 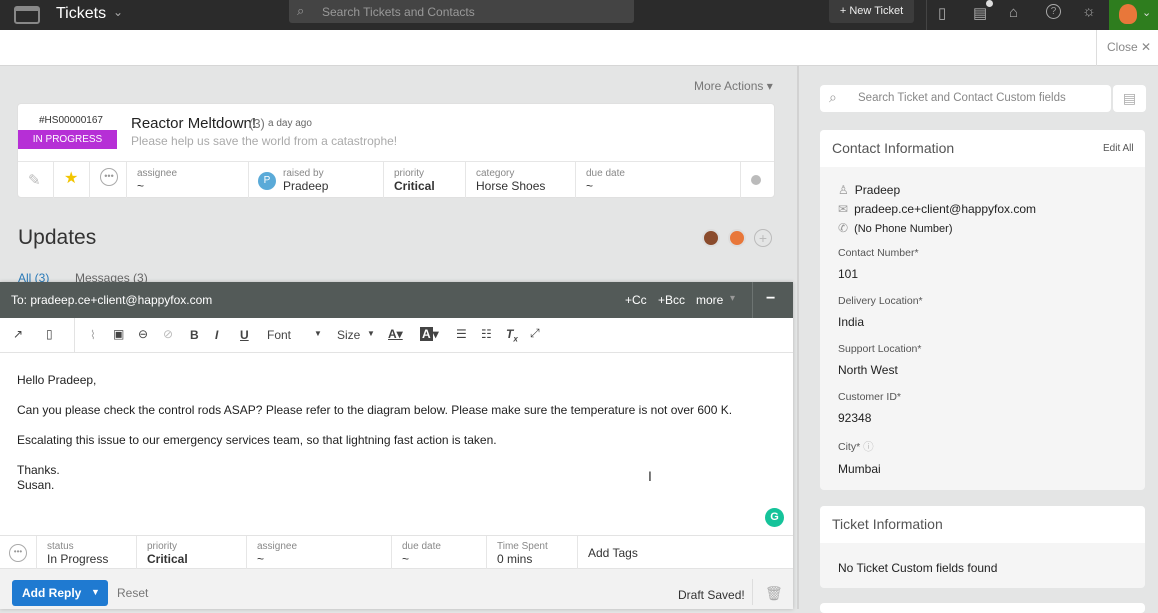 I want to click on italic-button: I, so click(x=216, y=335).